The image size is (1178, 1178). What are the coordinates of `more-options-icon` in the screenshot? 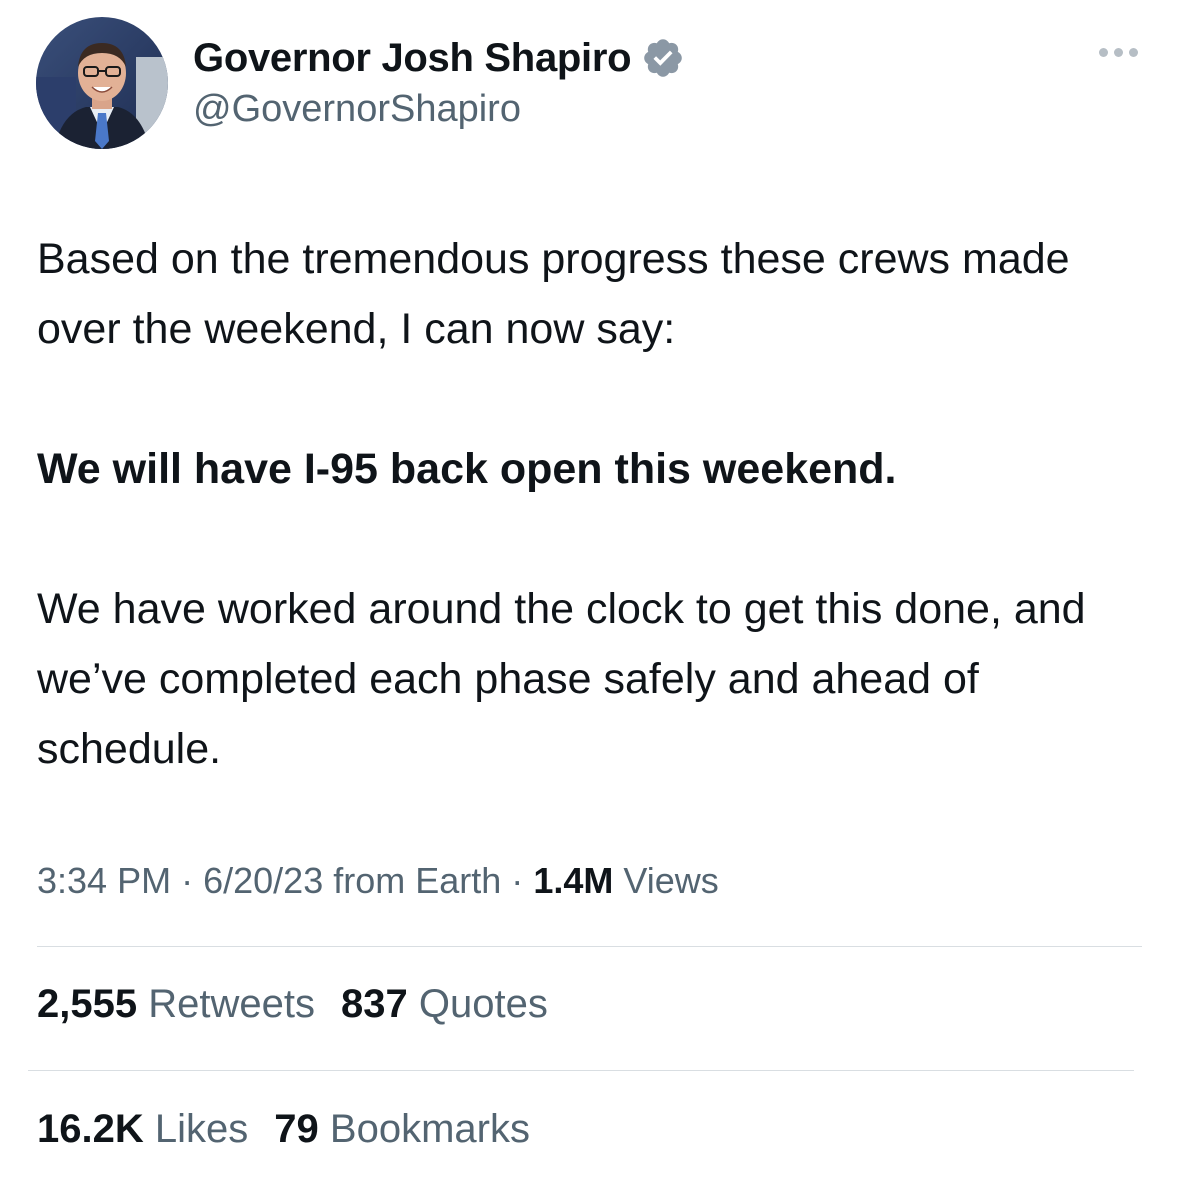 It's located at (1118, 52).